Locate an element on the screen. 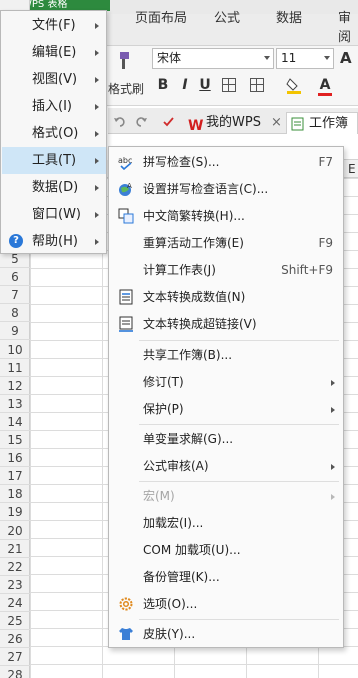  menu-item-label: 视图(V) is located at coordinates (55, 79).